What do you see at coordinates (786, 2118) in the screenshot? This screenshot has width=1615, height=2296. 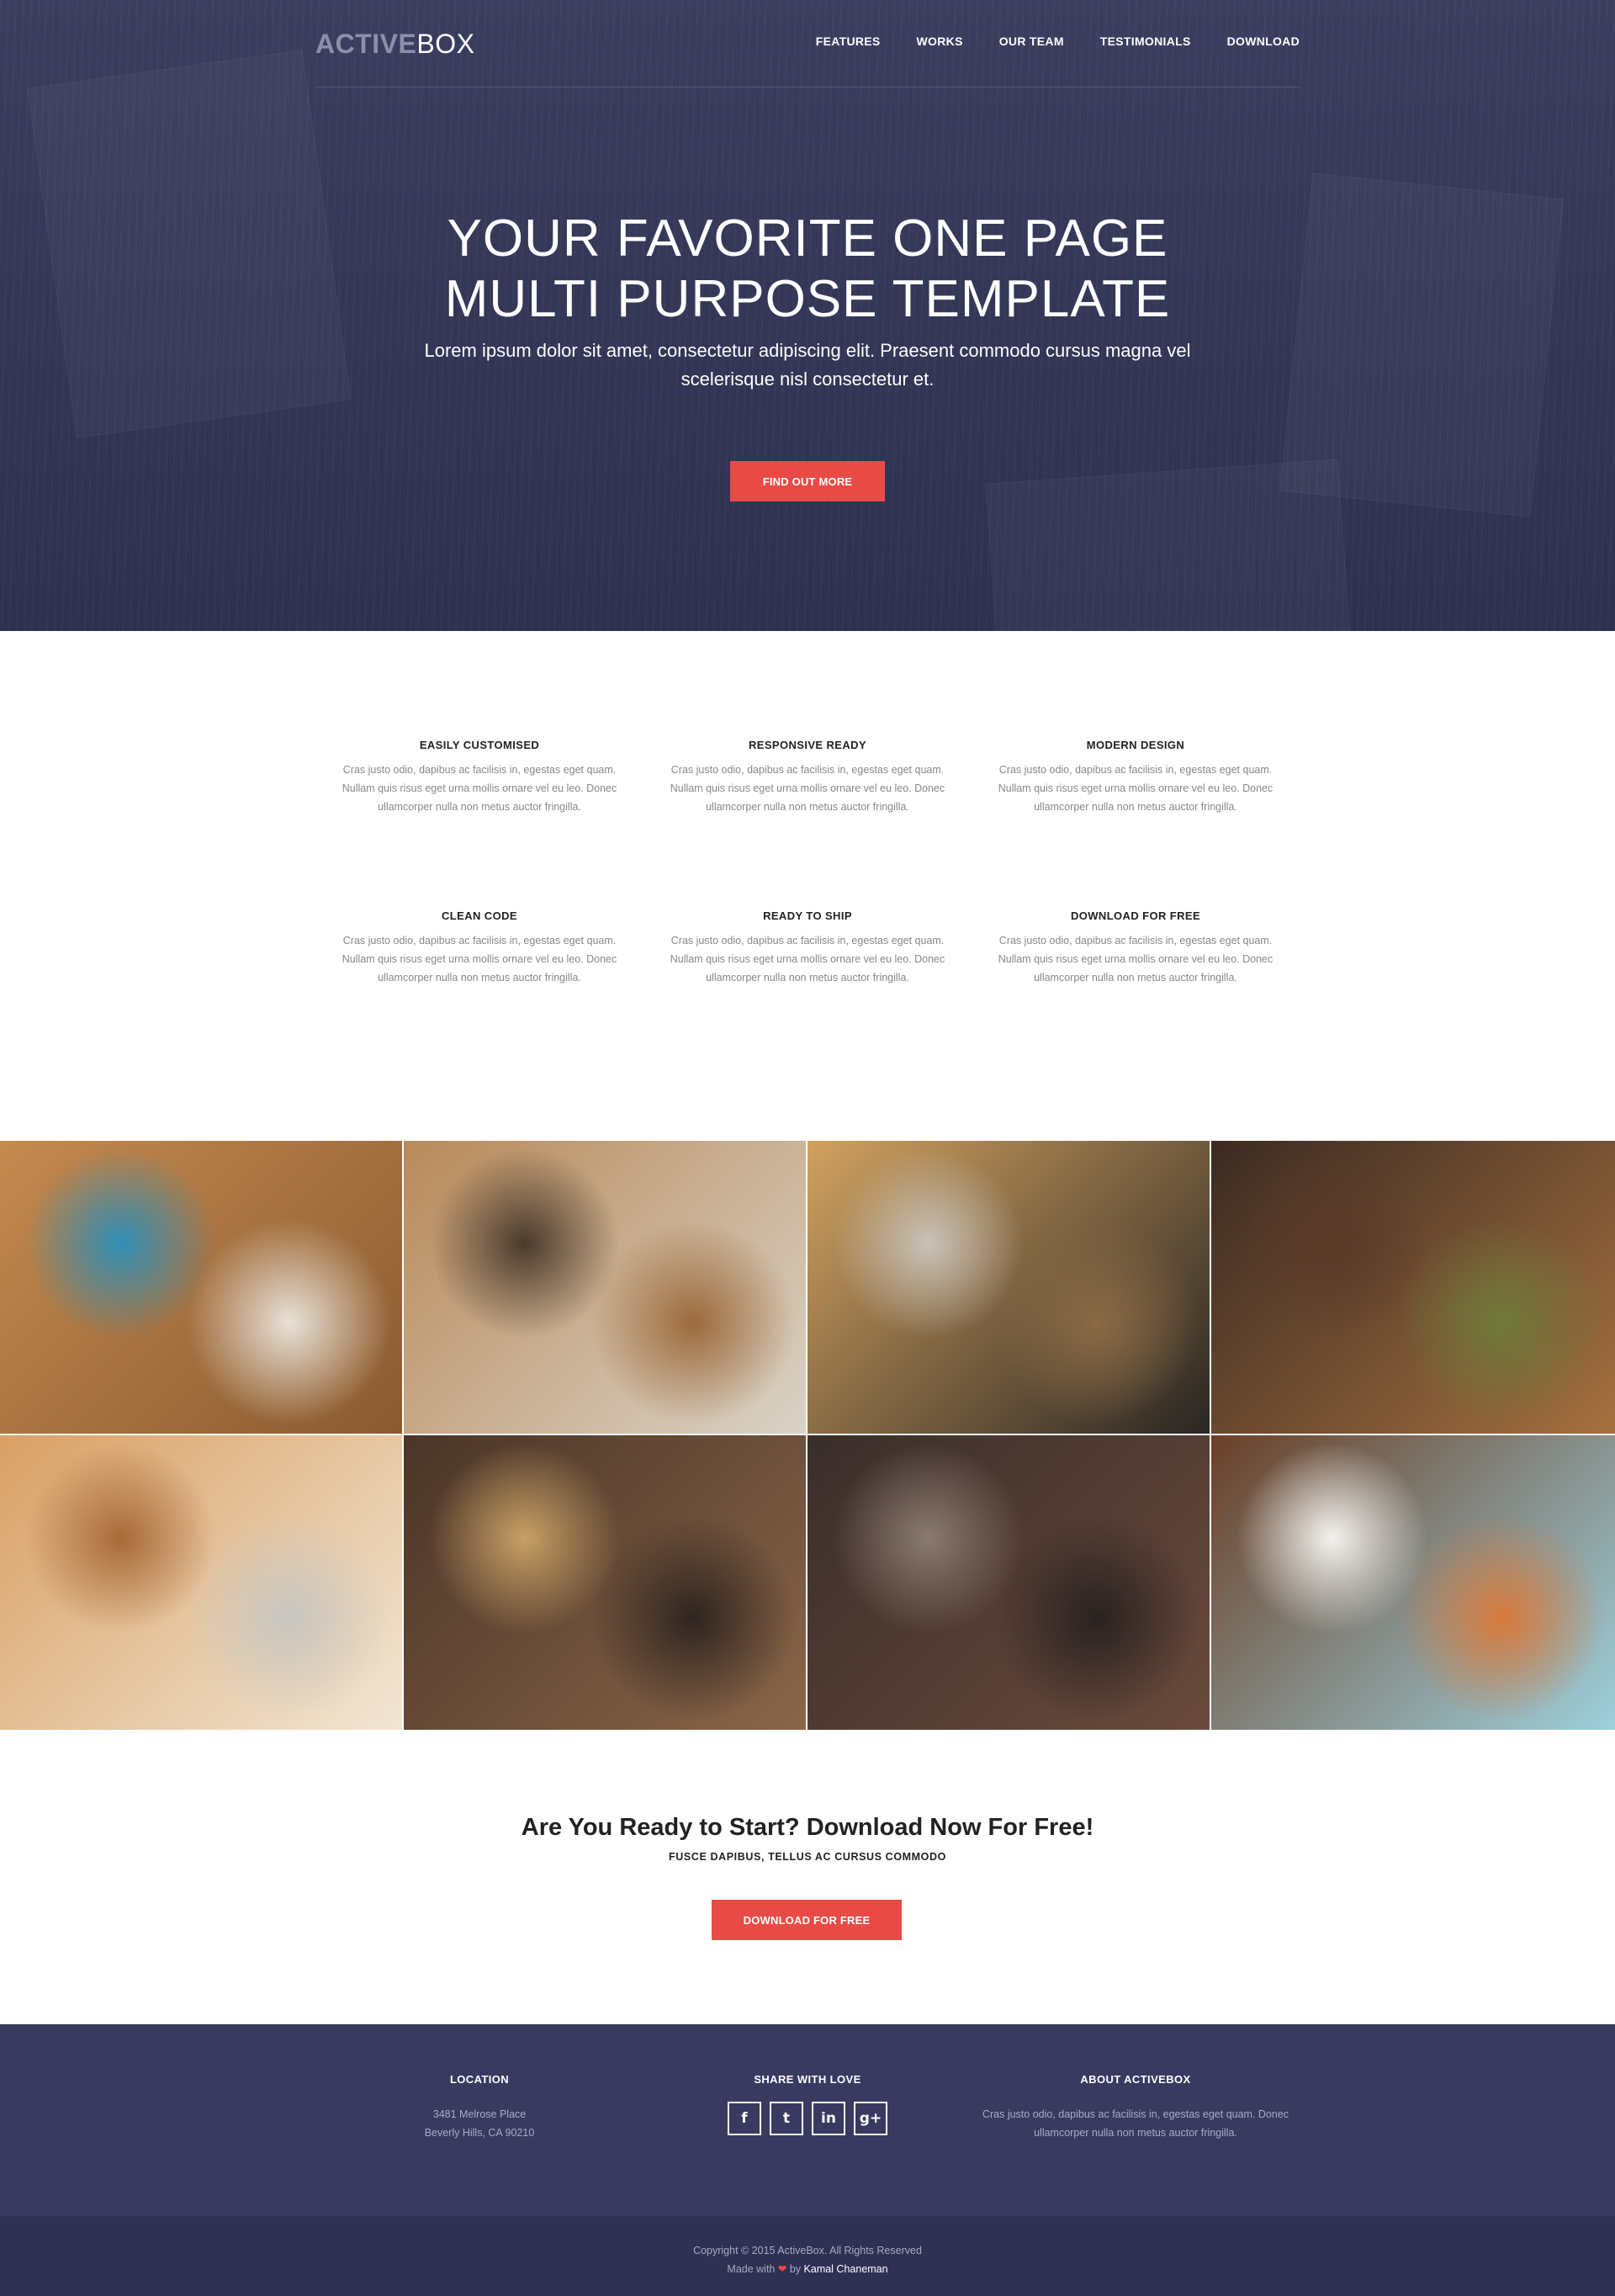 I see `twitter-icon: t` at bounding box center [786, 2118].